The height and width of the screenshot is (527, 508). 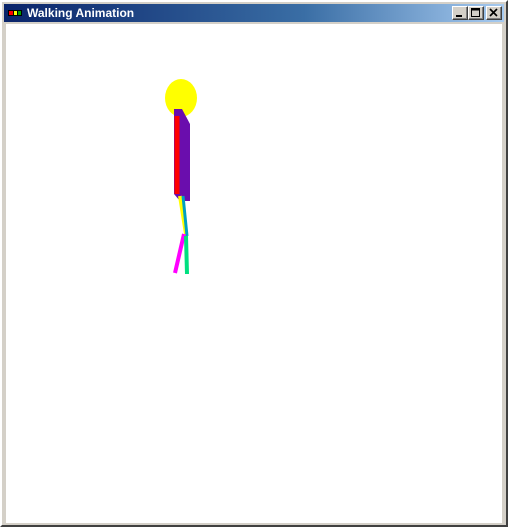 I want to click on app-icon, so click(x=15, y=13).